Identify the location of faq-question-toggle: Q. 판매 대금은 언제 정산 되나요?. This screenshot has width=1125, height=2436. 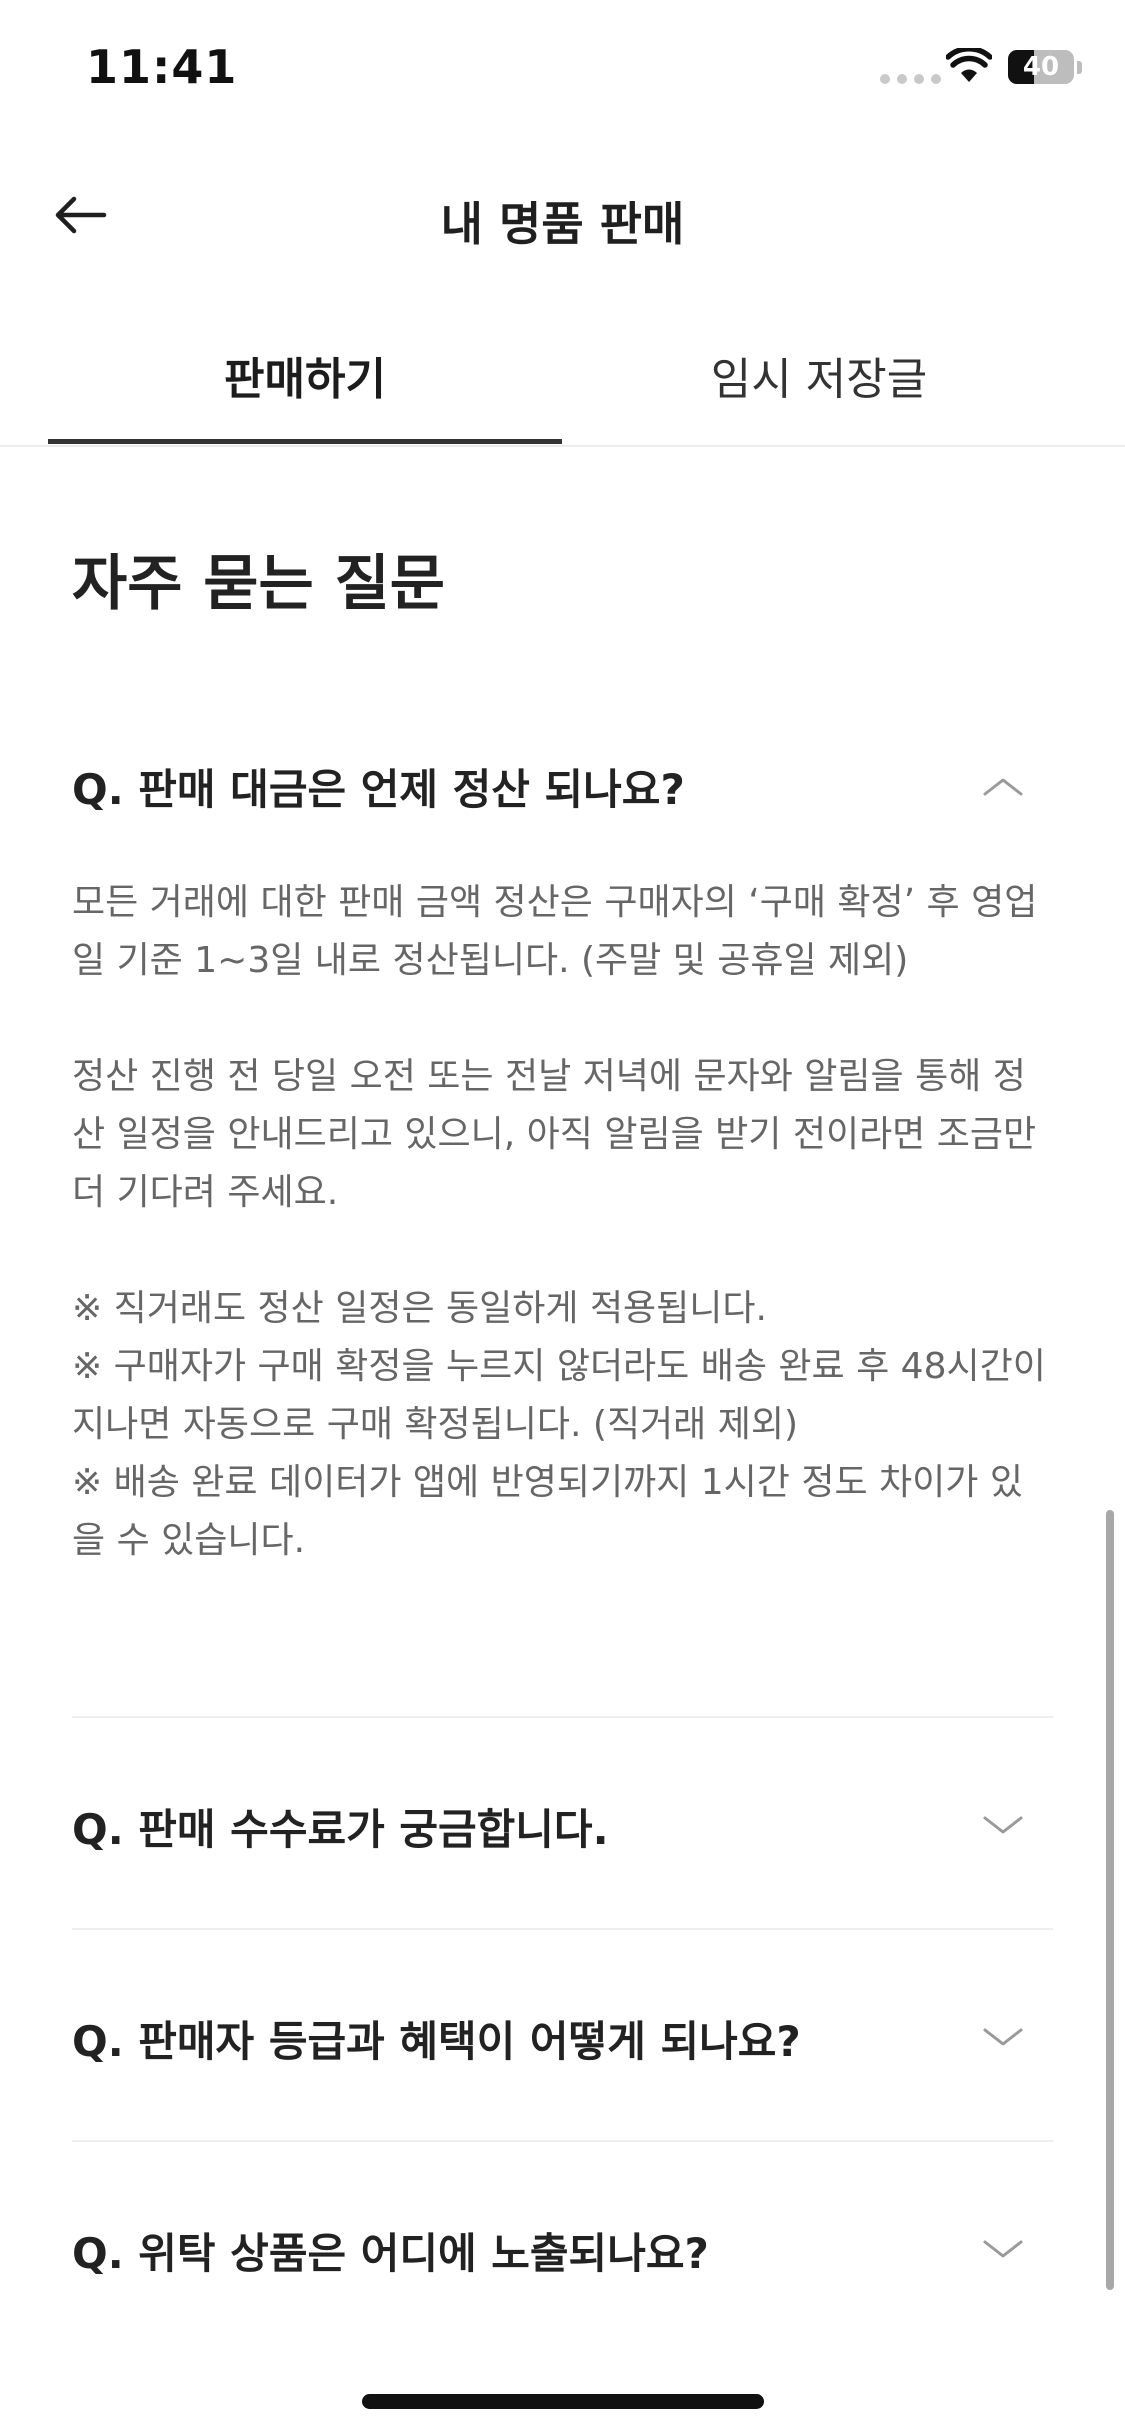
(562, 785).